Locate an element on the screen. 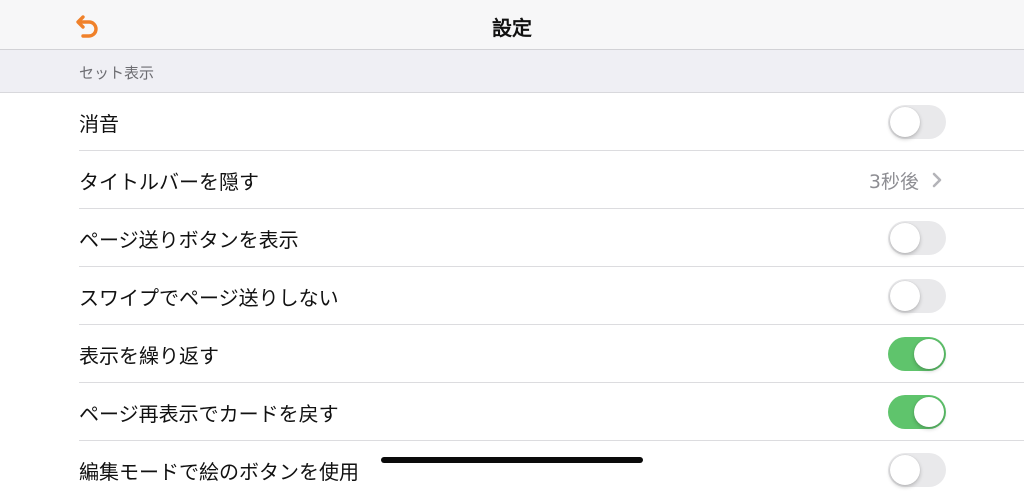  settings-row-picture-buttons: 編集モードで絵のボタンを使用 is located at coordinates (512, 470).